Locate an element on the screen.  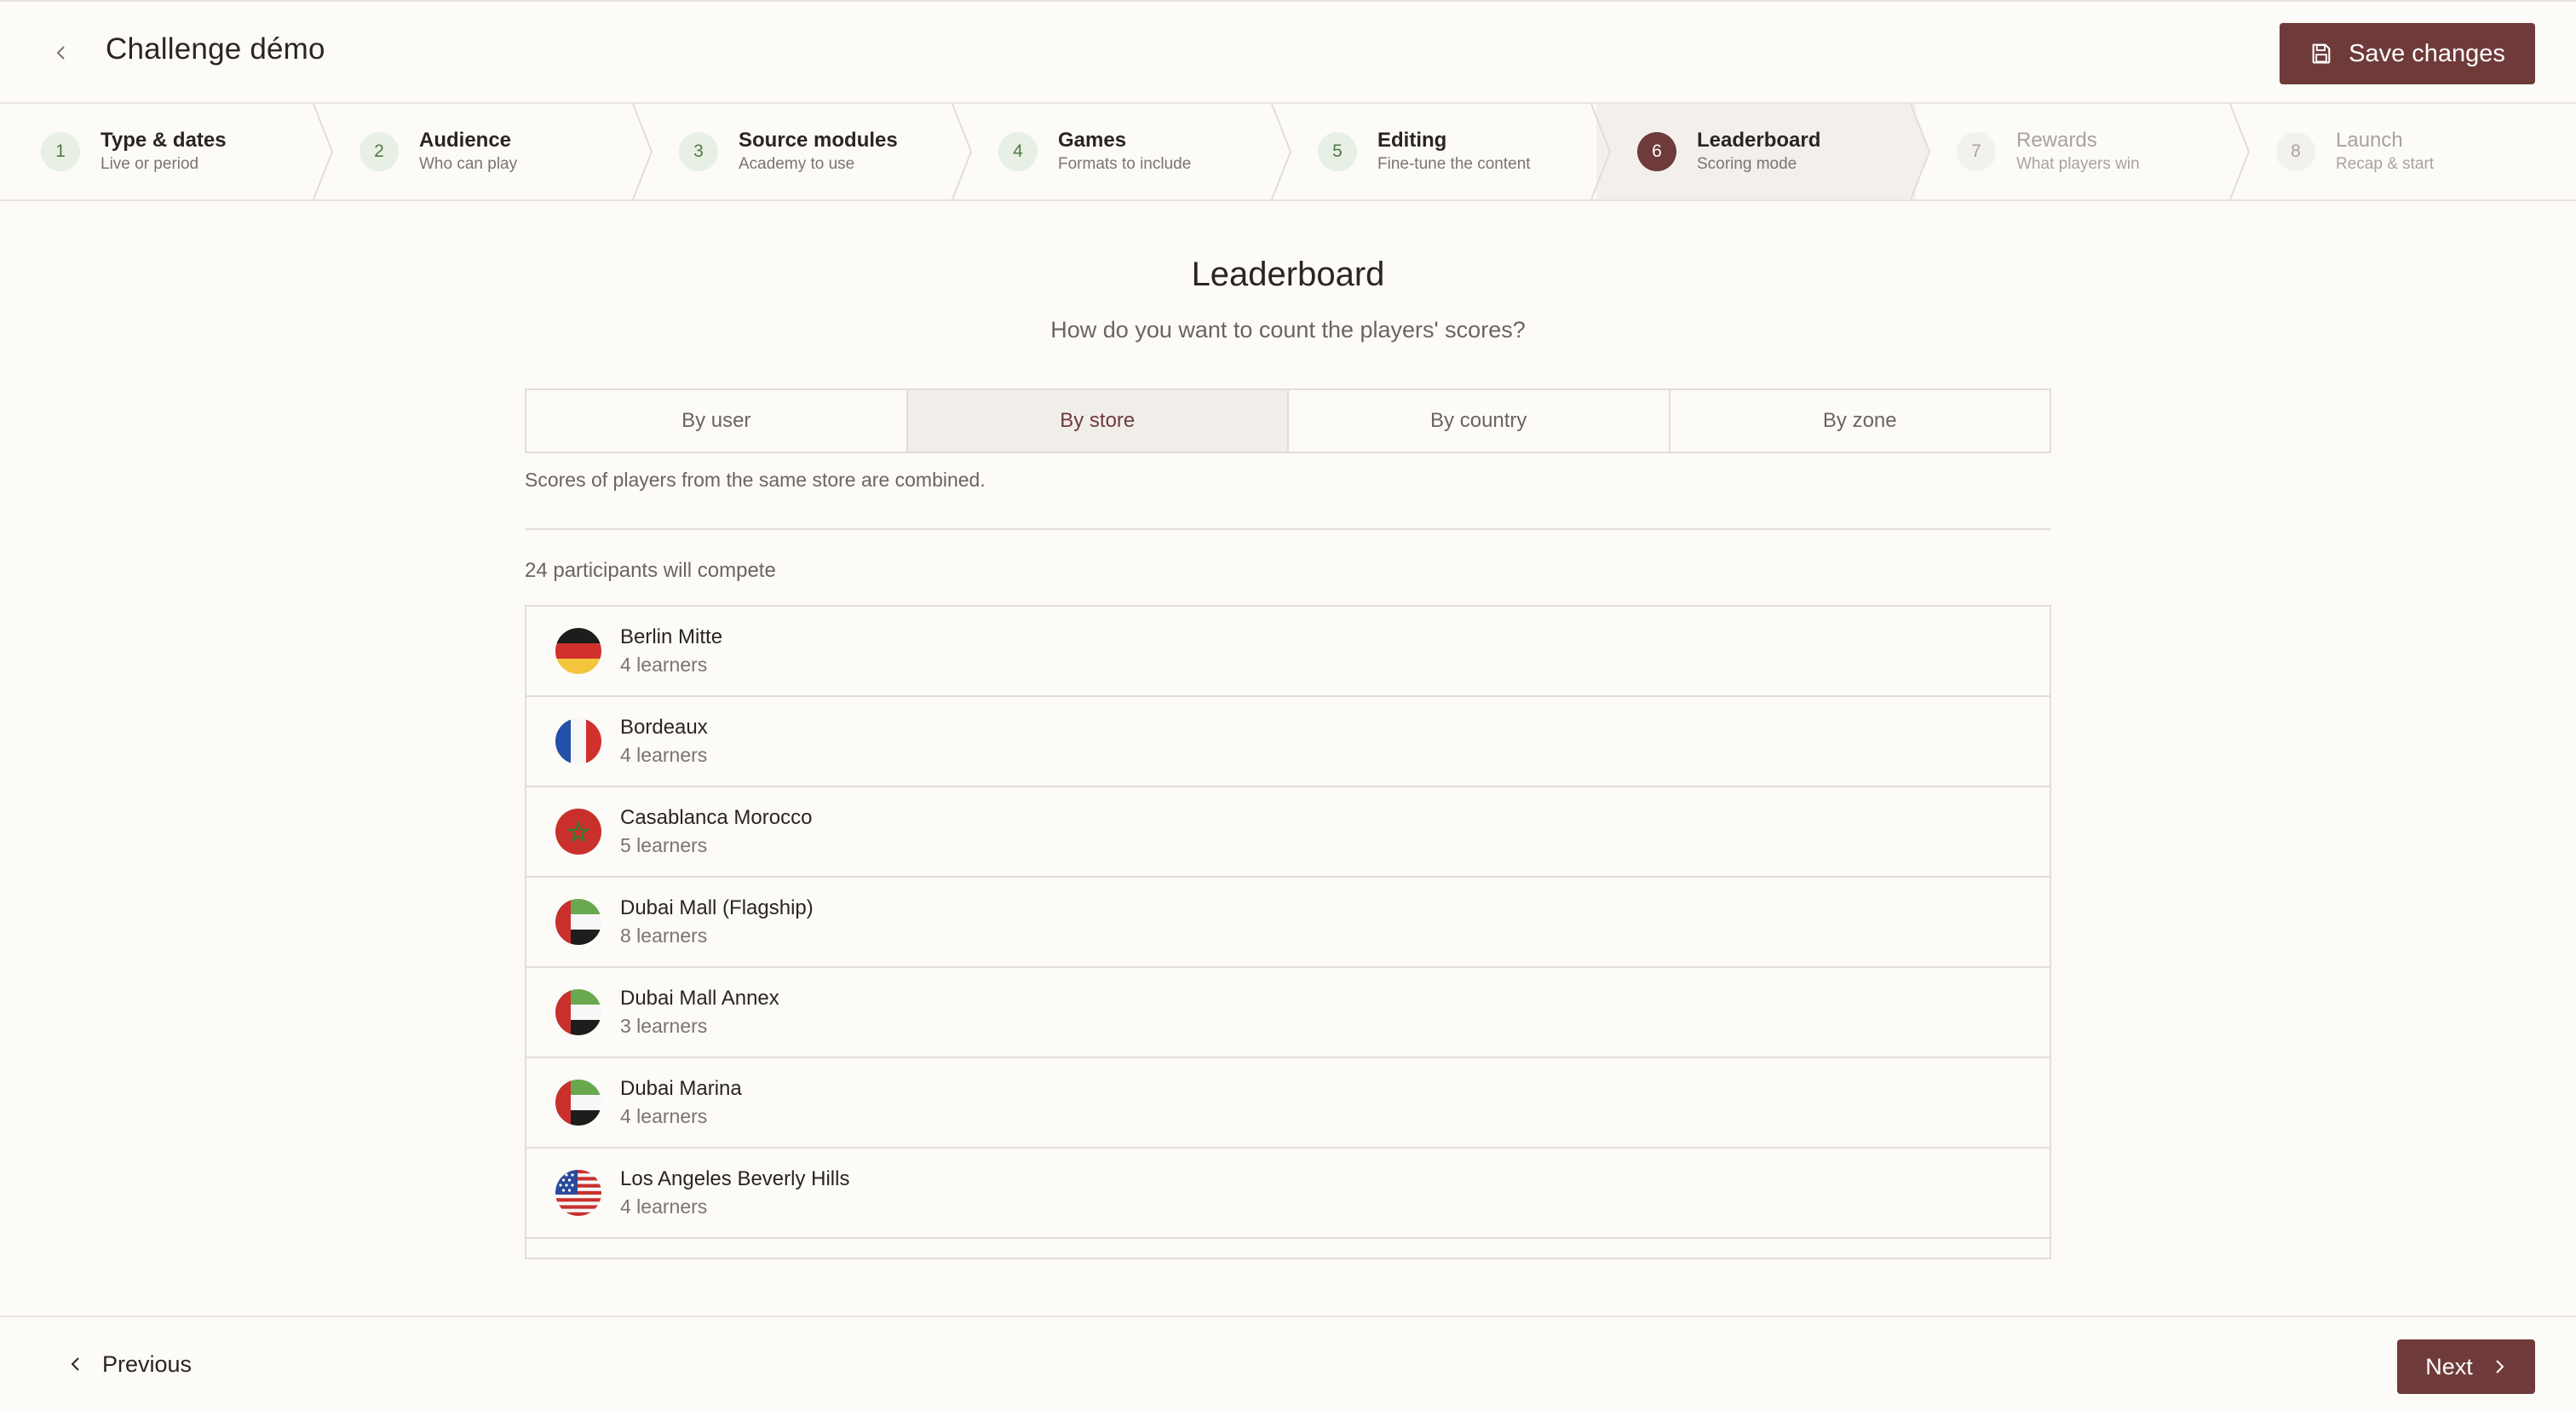
next-label: Next is located at coordinates (2449, 1366).